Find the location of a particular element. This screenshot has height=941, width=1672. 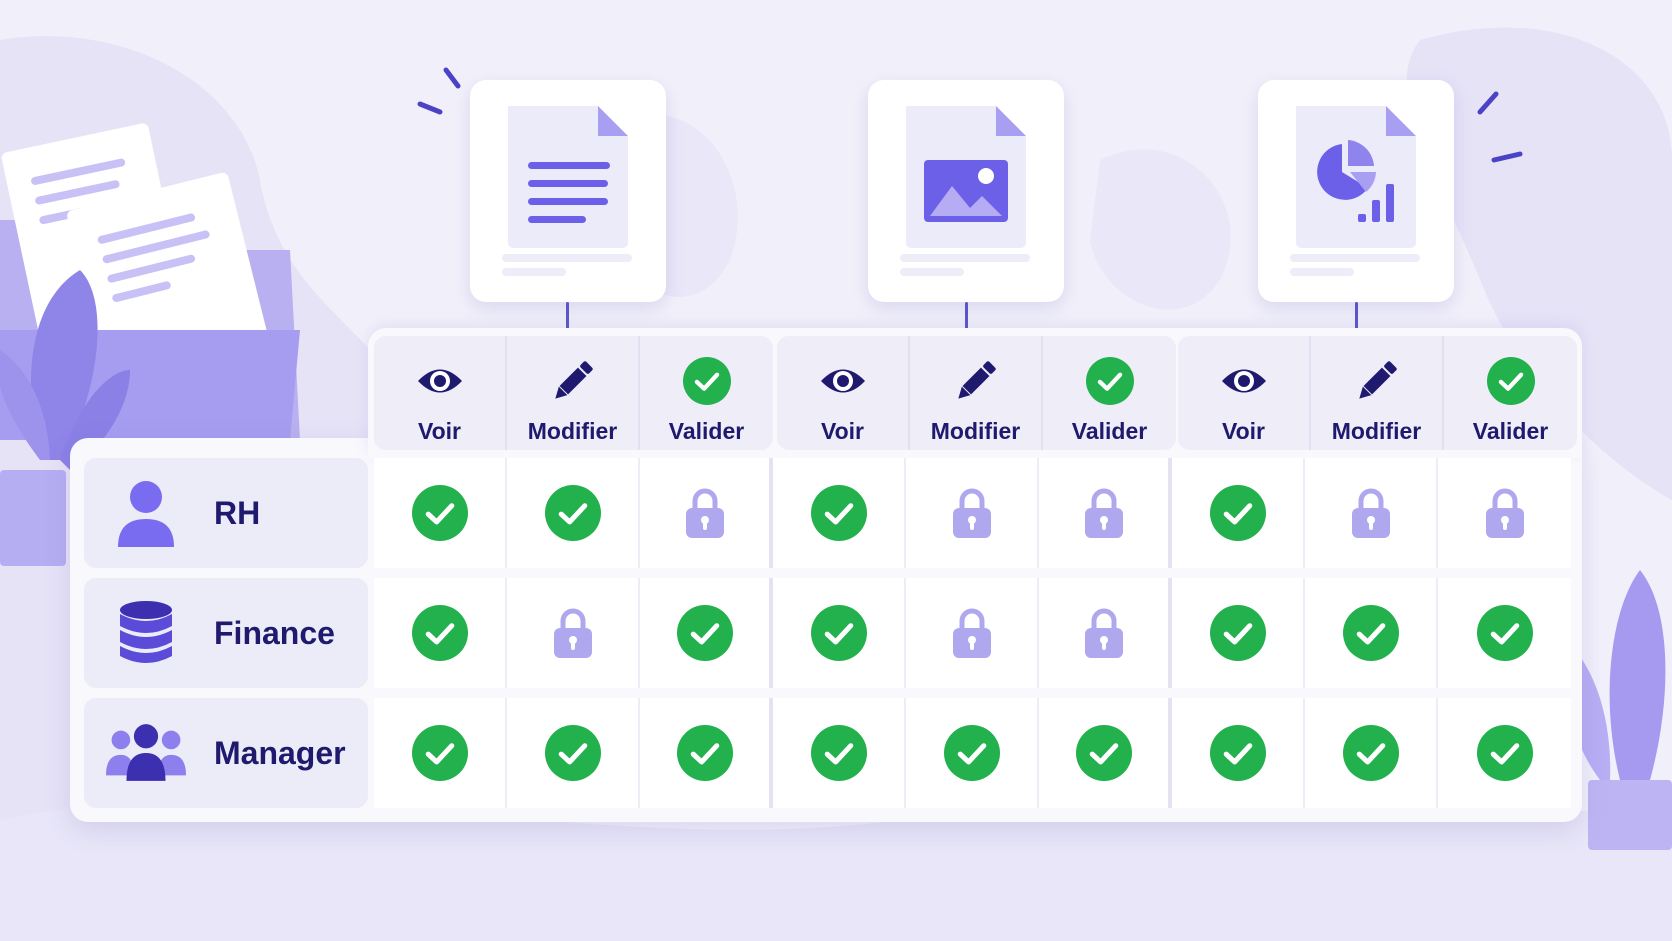

role-label: Finance is located at coordinates (274, 632).